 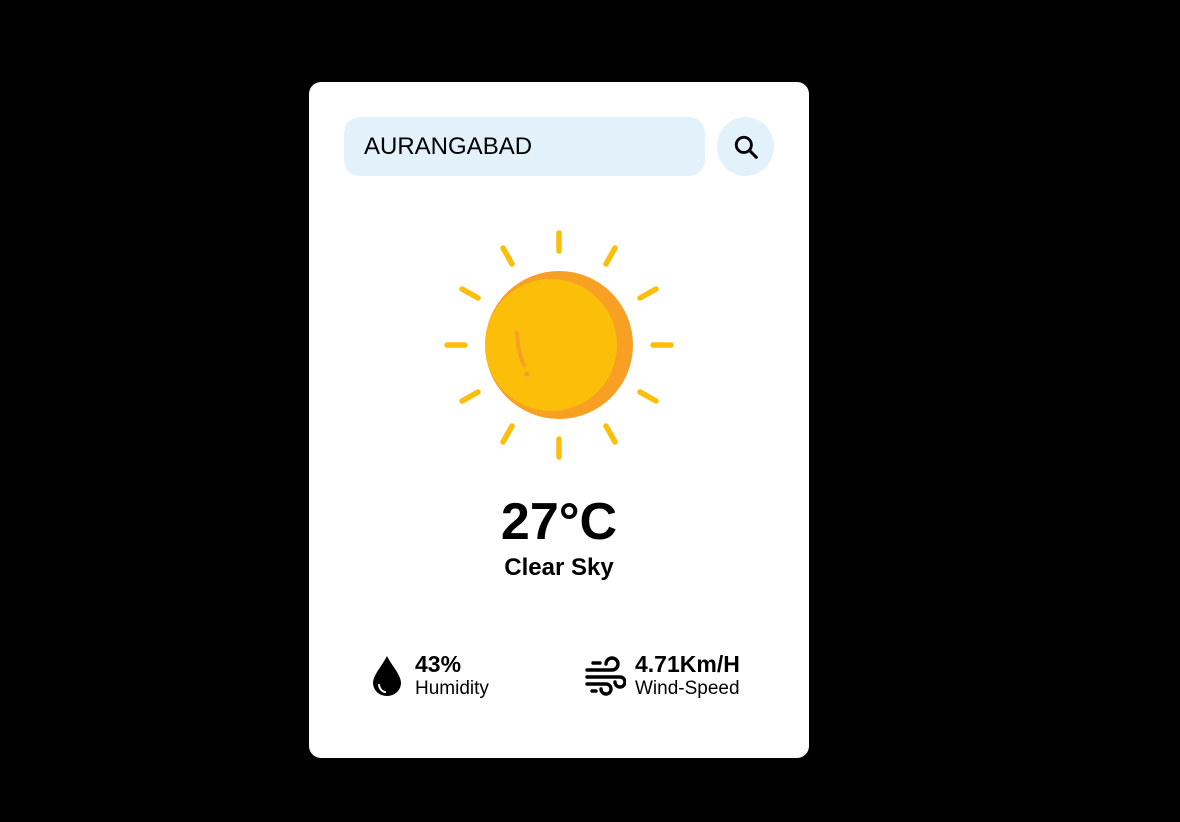 I want to click on clear-sky-sun-icon, so click(x=559, y=345).